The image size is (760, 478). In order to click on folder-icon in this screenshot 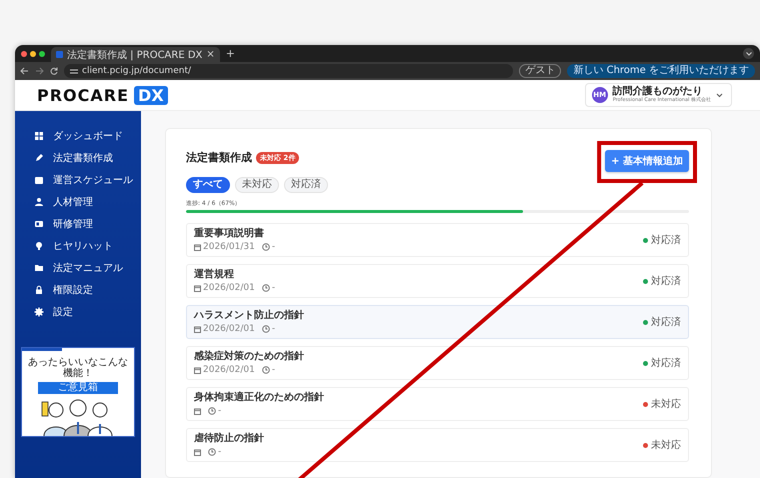, I will do `click(39, 268)`.